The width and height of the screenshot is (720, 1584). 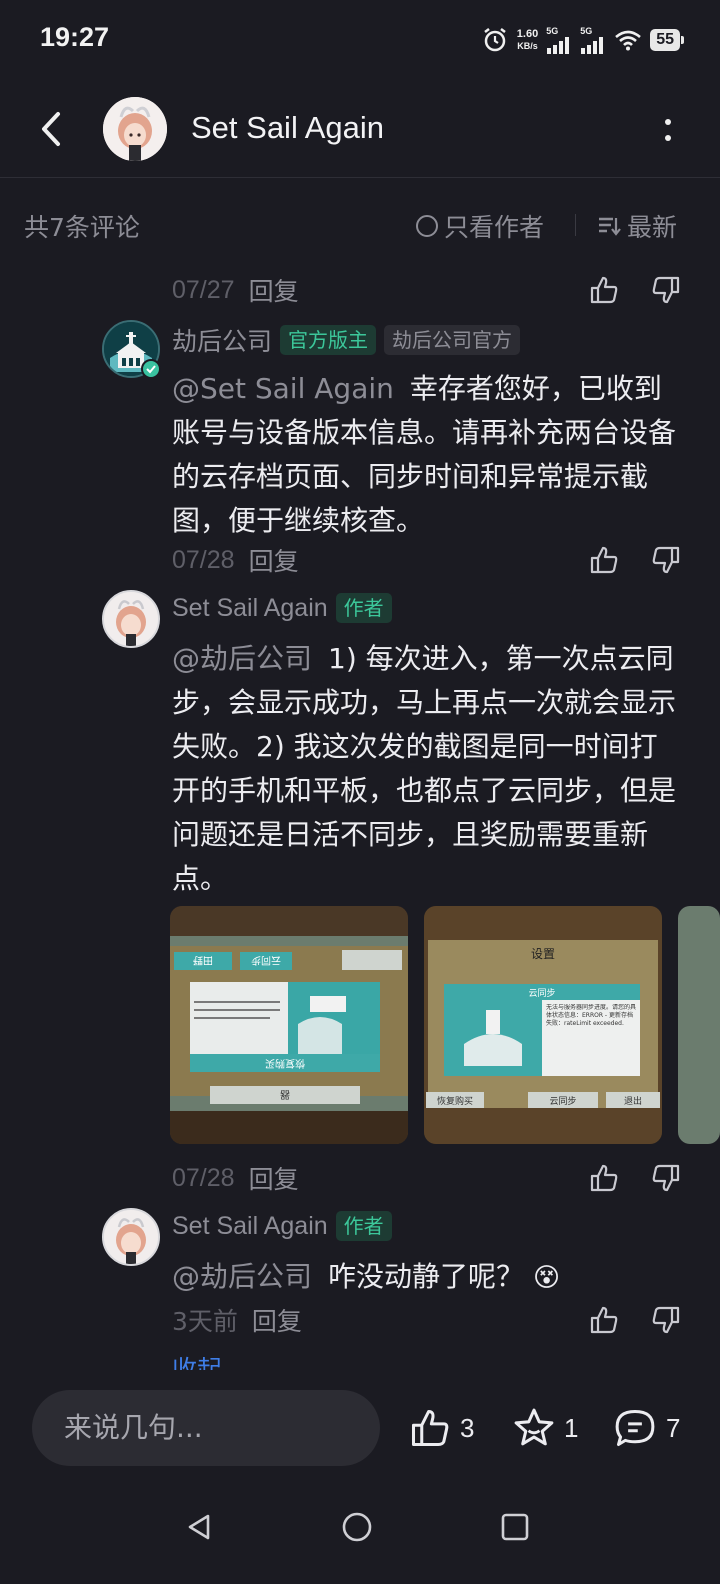 I want to click on comment-count-bottom: 7, so click(x=673, y=1427).